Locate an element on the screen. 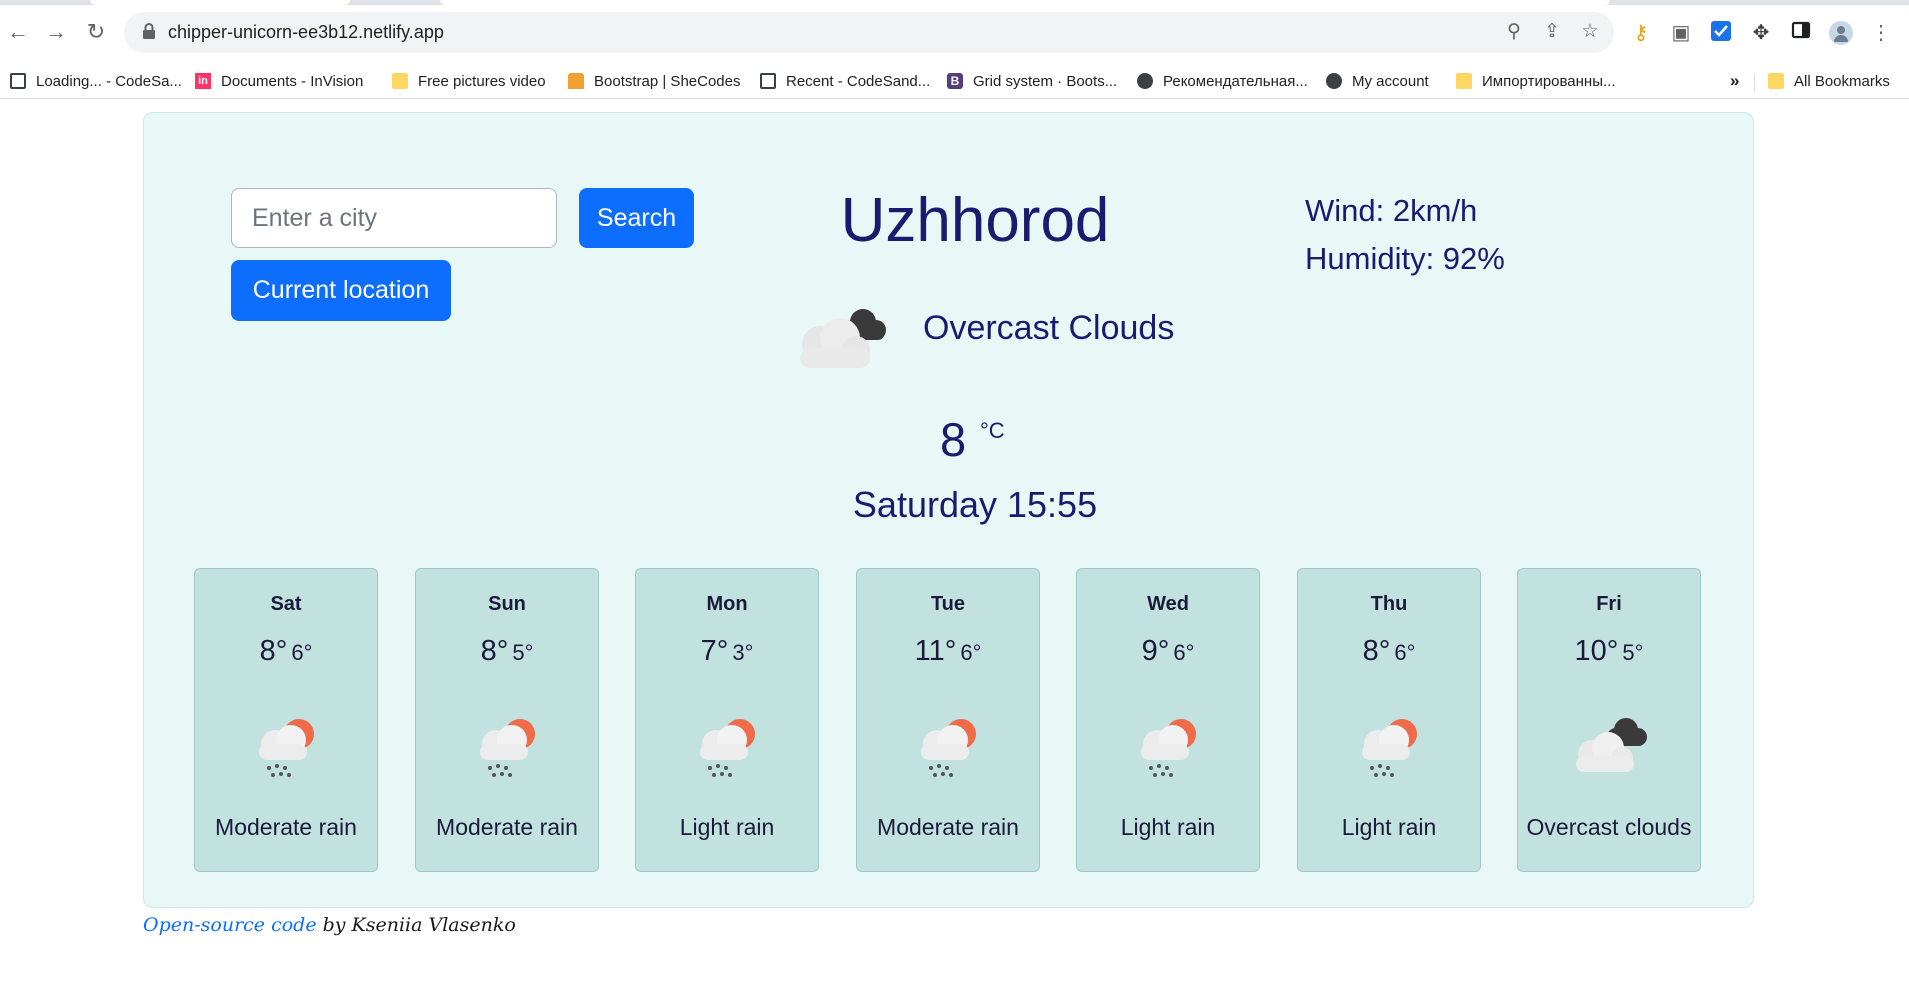  key-extension-icon: ⚷ is located at coordinates (1641, 33).